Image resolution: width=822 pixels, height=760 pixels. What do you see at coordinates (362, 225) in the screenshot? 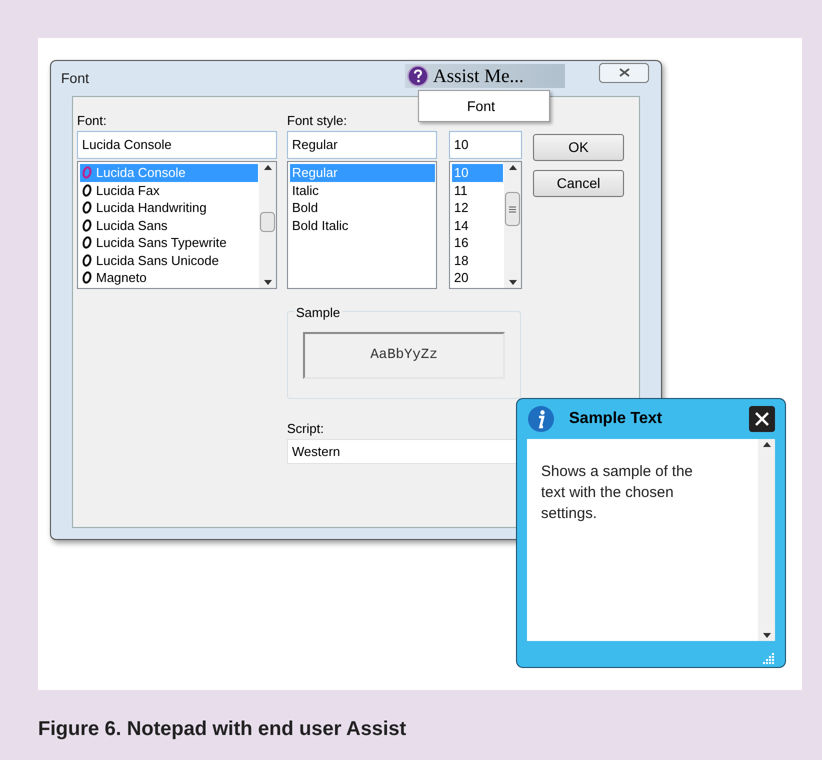
I see `list-item: Bold Italic` at bounding box center [362, 225].